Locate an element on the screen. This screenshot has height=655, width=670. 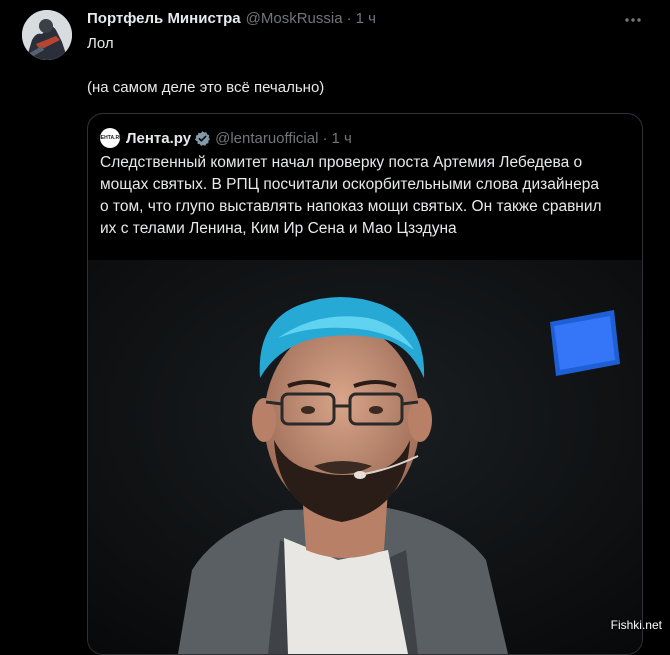
more-dots is located at coordinates (633, 20).